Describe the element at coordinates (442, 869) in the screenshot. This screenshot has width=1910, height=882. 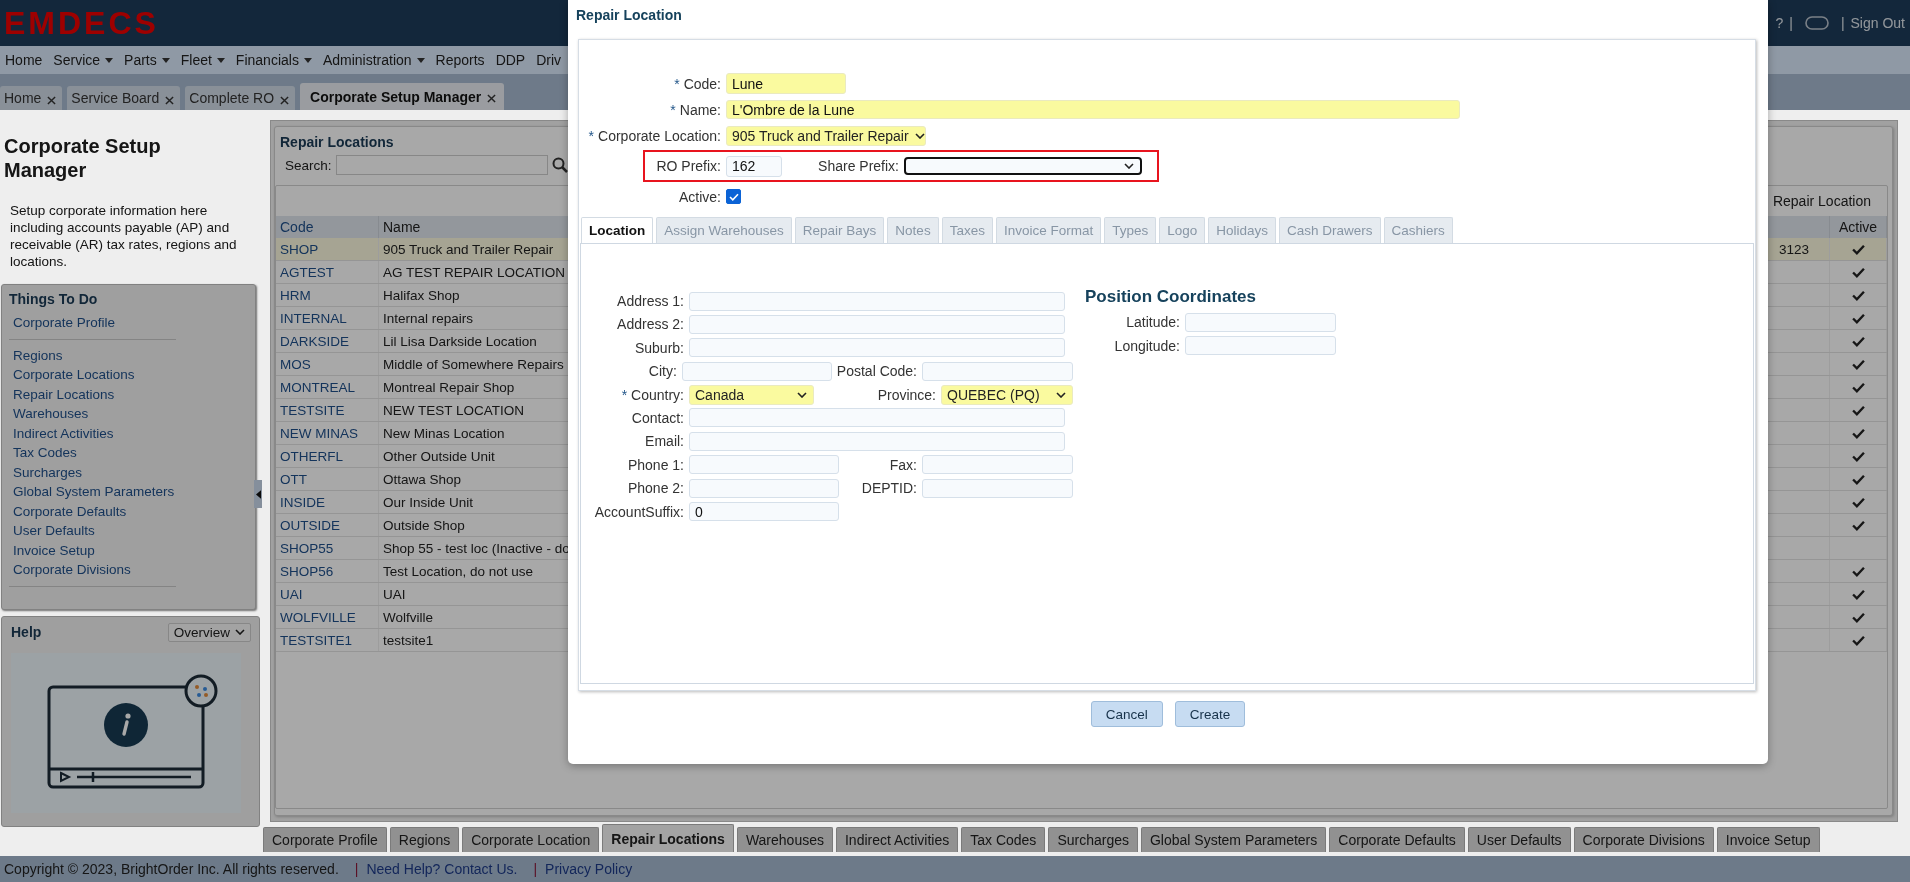
I see `footer-link: Need Help? Contact Us.` at that location.